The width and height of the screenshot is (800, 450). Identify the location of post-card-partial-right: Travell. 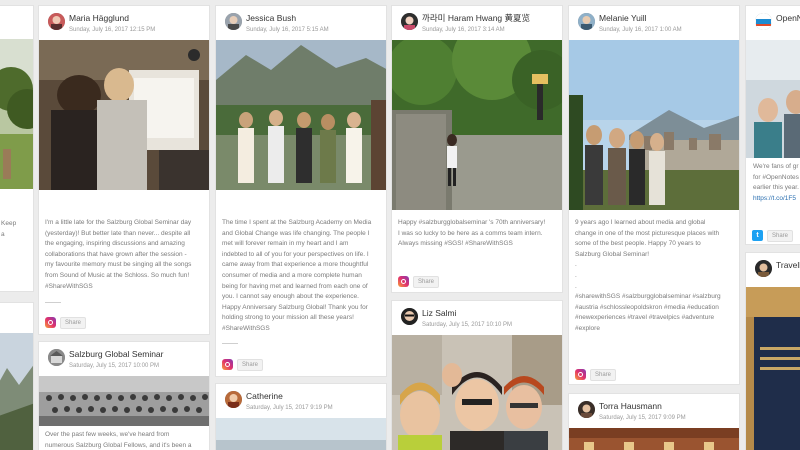
(772, 351).